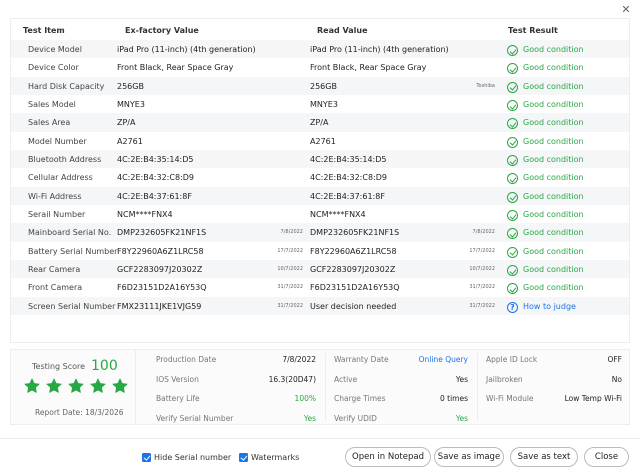 Image resolution: width=640 pixels, height=470 pixels. What do you see at coordinates (485, 85) in the screenshot?
I see `read-date: Toshiba` at bounding box center [485, 85].